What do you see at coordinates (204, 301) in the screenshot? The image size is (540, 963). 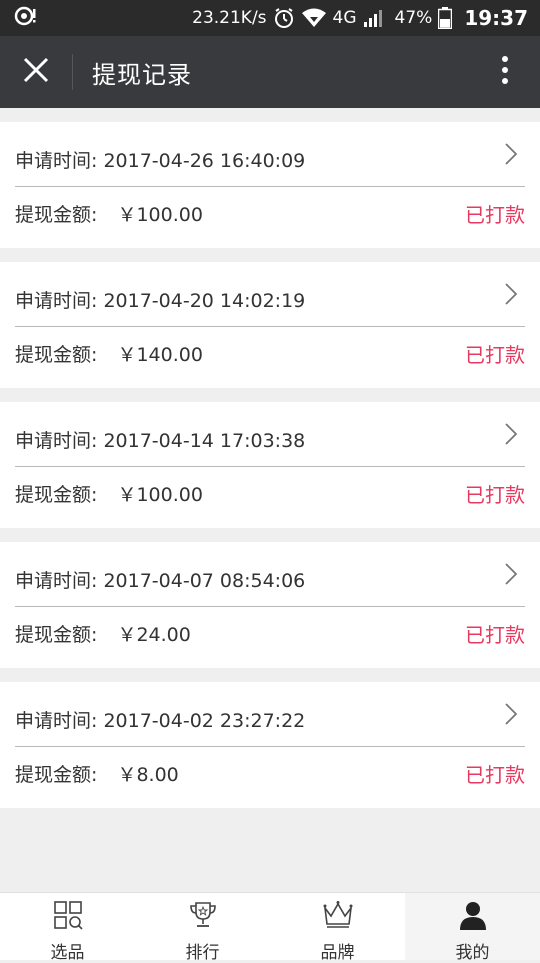 I see `apply-time-value: 2017-04-20 14:02:19` at bounding box center [204, 301].